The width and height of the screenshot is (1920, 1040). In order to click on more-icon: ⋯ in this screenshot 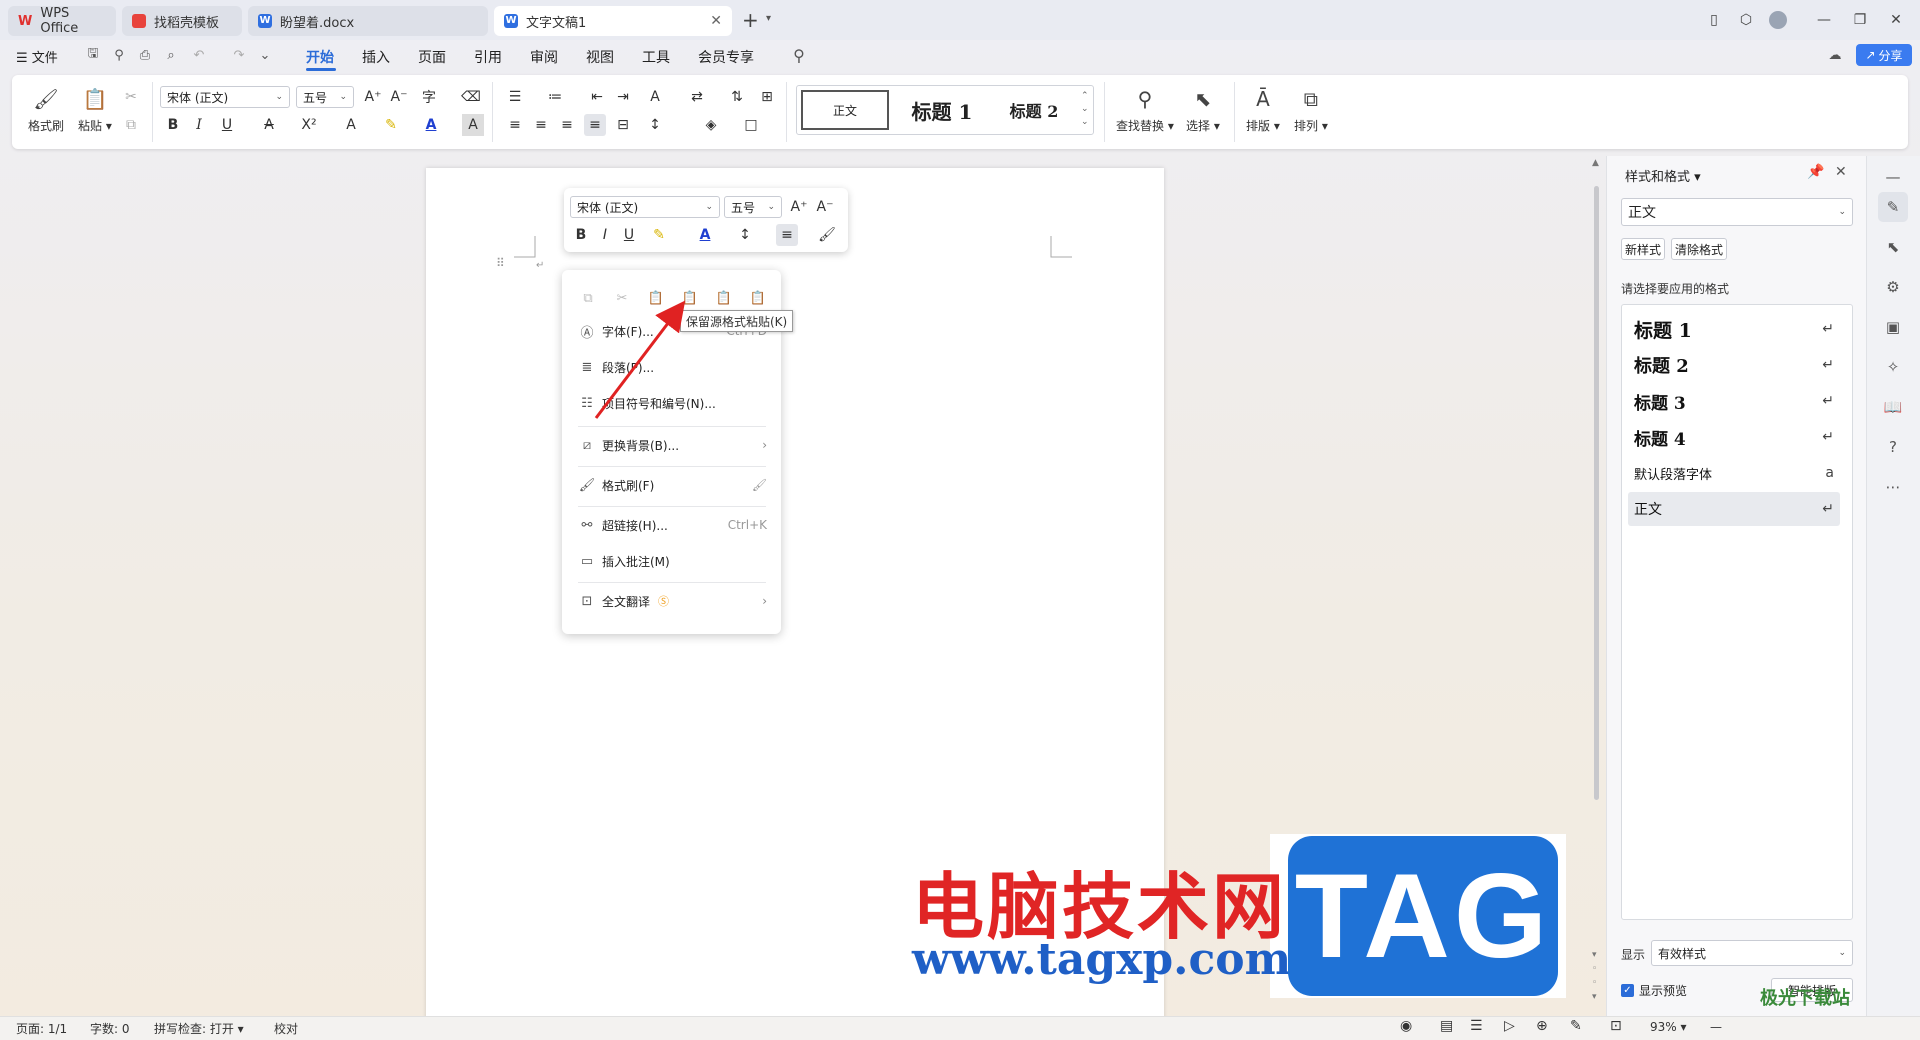, I will do `click(1893, 487)`.